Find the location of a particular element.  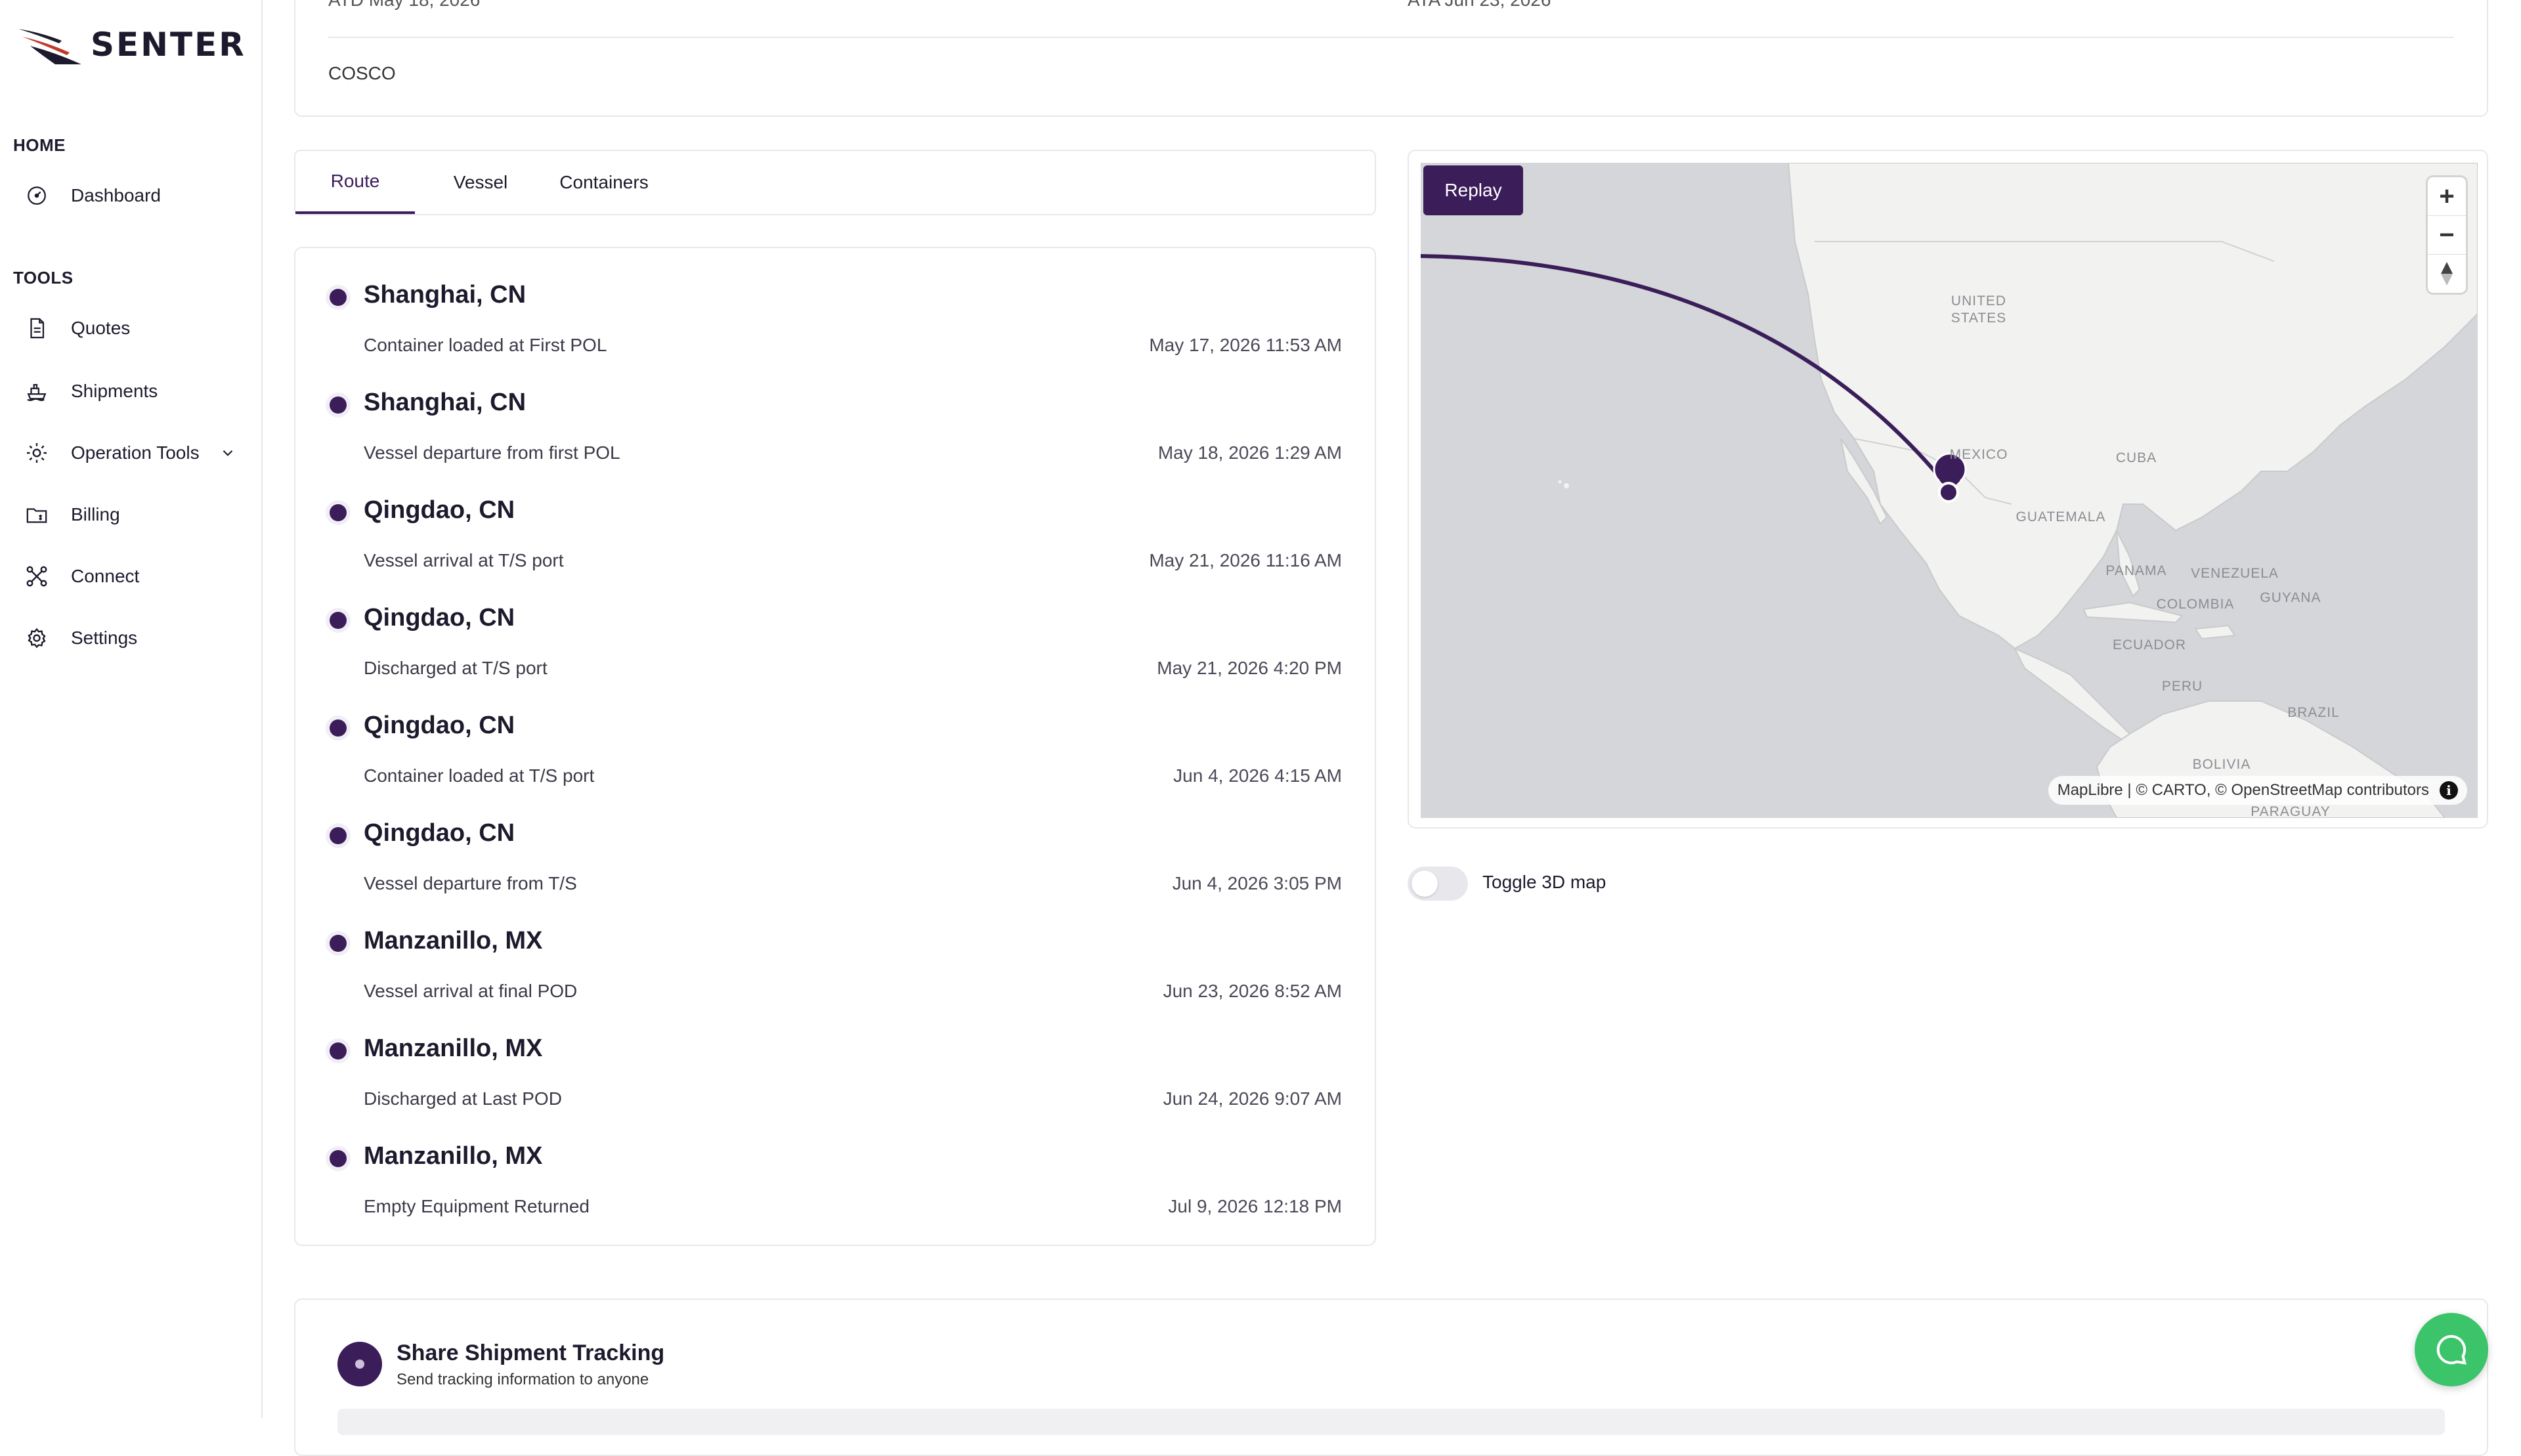

map-label-colombia: COLOMBIA is located at coordinates (2195, 604).